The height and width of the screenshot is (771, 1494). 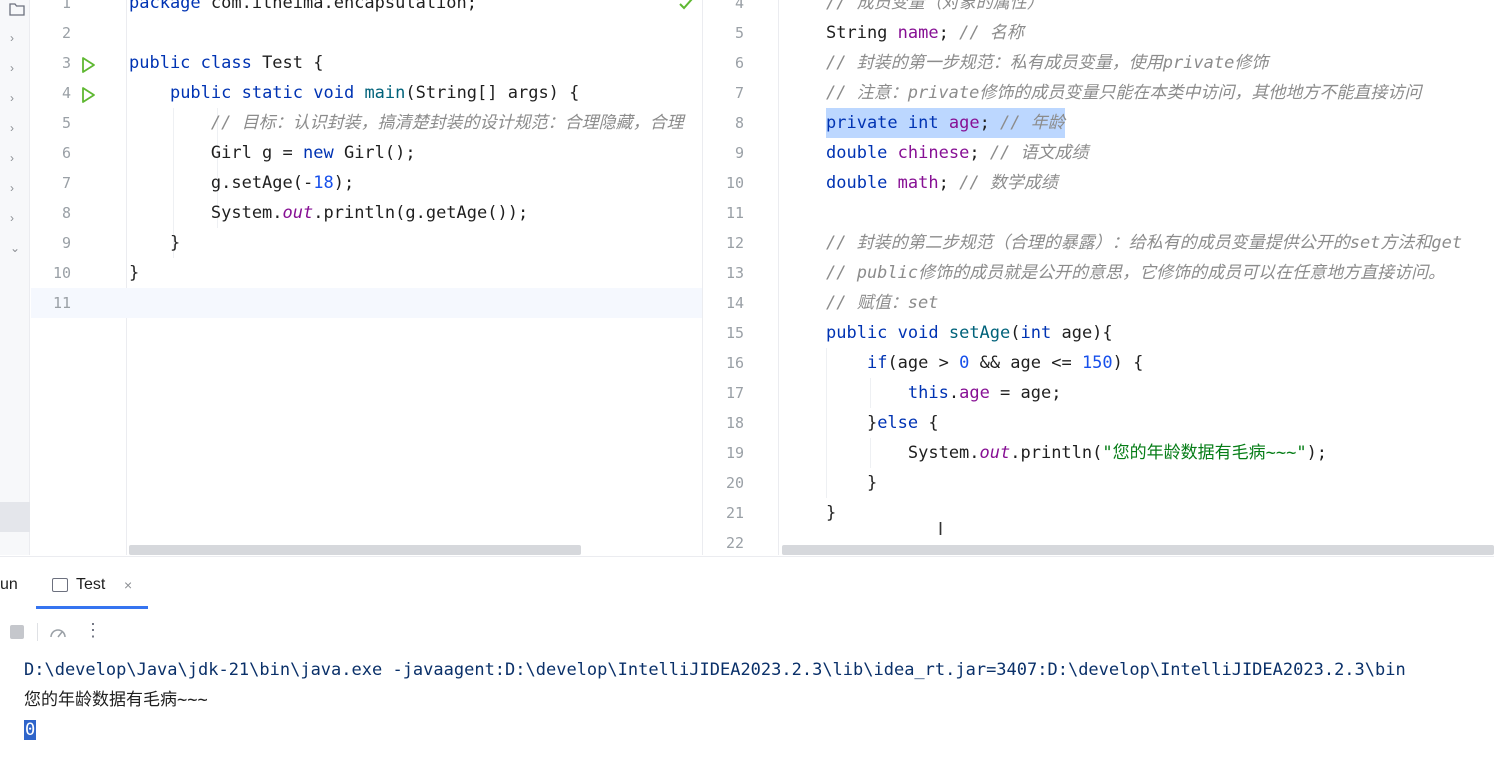 What do you see at coordinates (734, 543) in the screenshot?
I see `line-number: 22` at bounding box center [734, 543].